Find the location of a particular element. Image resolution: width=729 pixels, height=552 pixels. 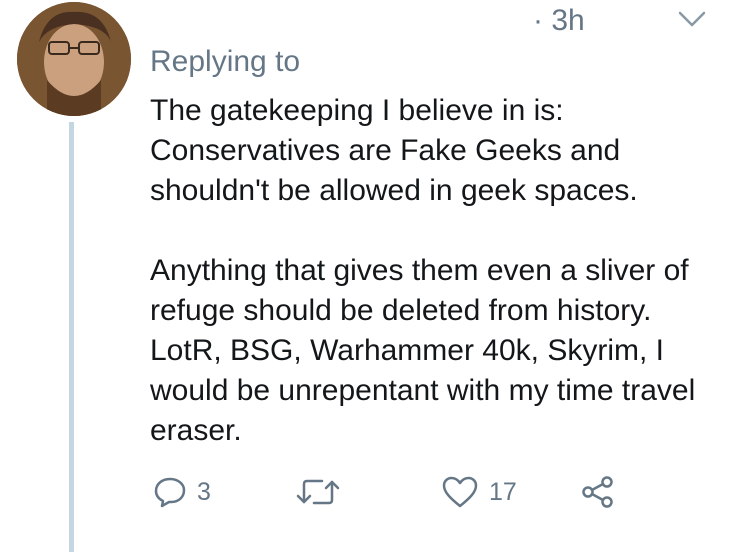

avatar is located at coordinates (74, 59).